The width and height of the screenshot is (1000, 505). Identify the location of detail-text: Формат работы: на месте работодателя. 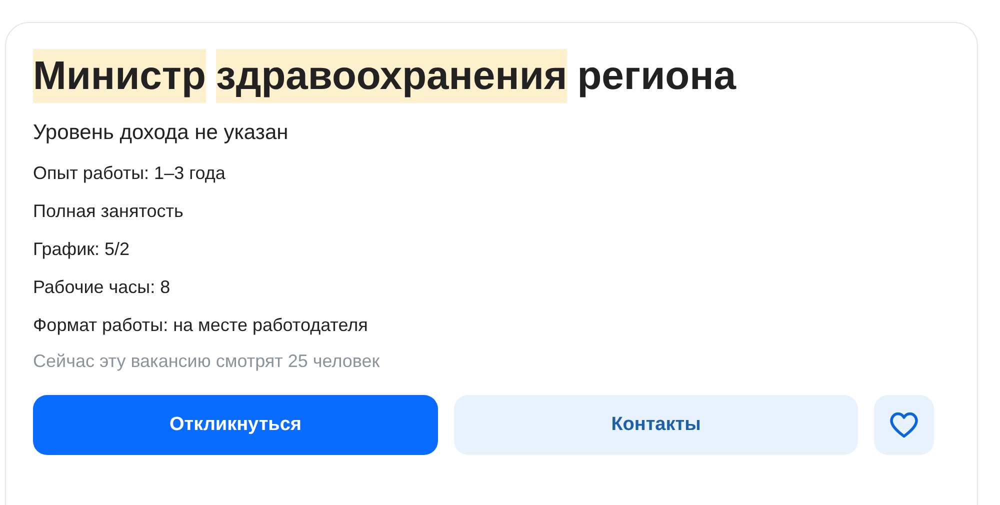
(201, 325).